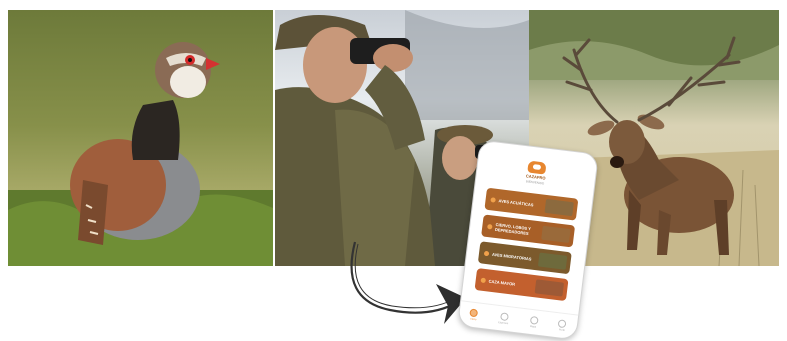 The width and height of the screenshot is (787, 341). I want to click on nav-label: Inicio, so click(473, 319).